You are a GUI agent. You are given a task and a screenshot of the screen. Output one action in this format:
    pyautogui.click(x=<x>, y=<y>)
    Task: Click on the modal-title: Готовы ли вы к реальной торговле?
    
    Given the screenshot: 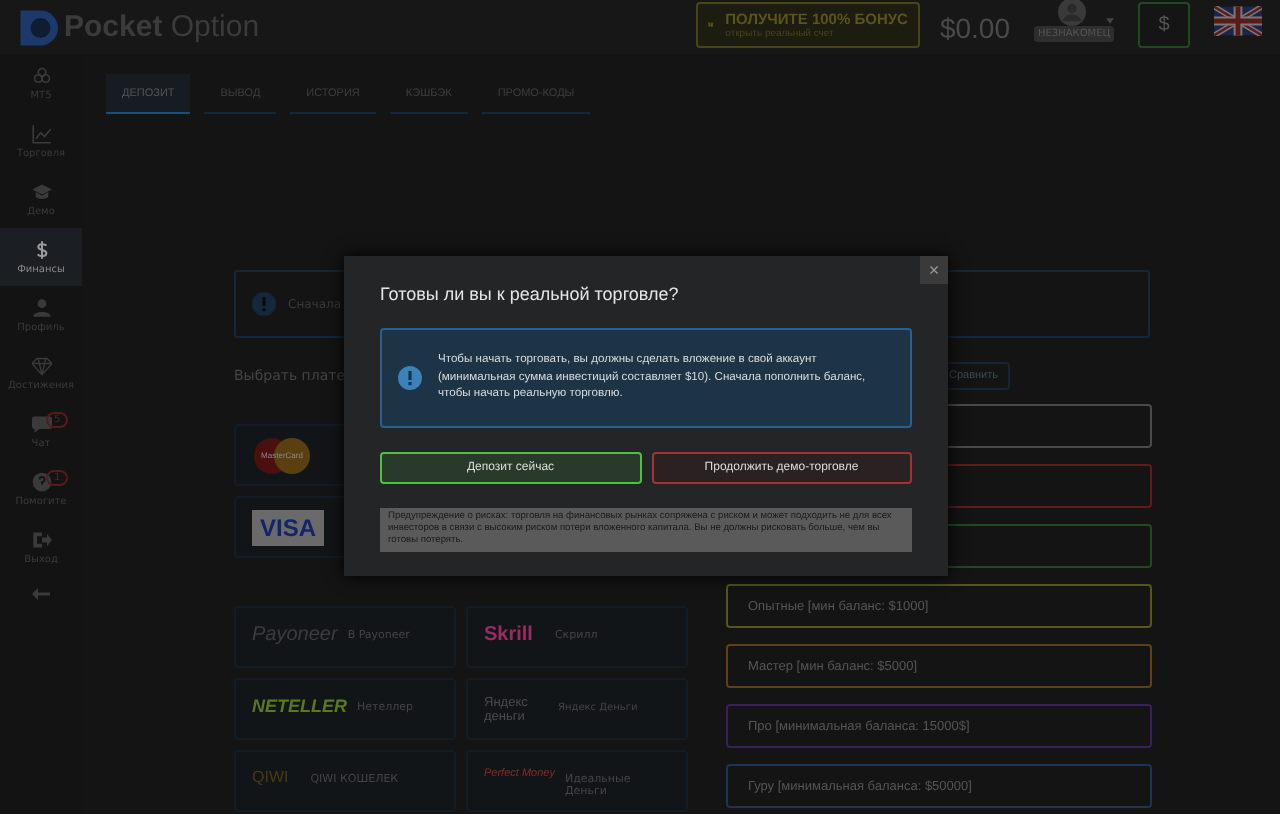 What is the action you would take?
    pyautogui.click(x=530, y=294)
    